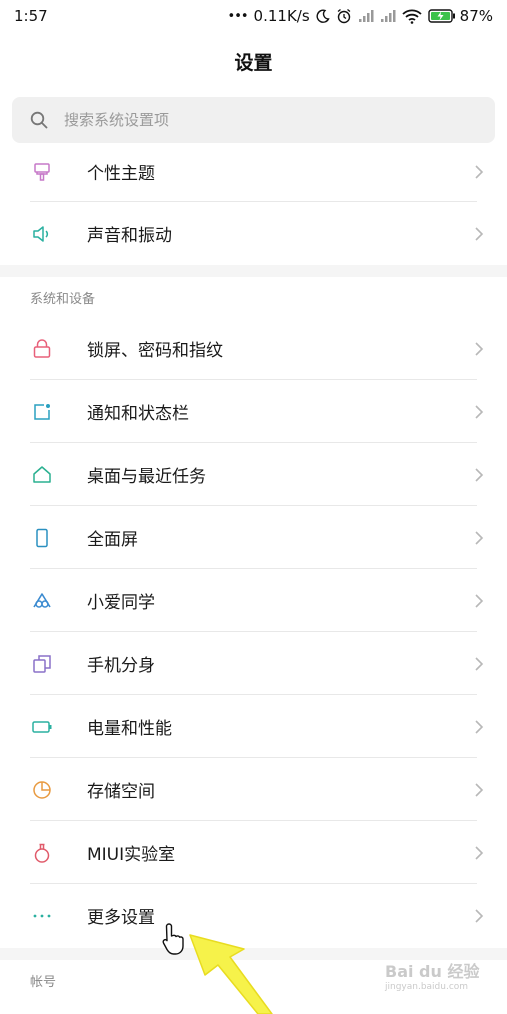 Image resolution: width=507 pixels, height=1014 pixels. Describe the element at coordinates (173, 939) in the screenshot. I see `hand-cursor-icon` at that location.